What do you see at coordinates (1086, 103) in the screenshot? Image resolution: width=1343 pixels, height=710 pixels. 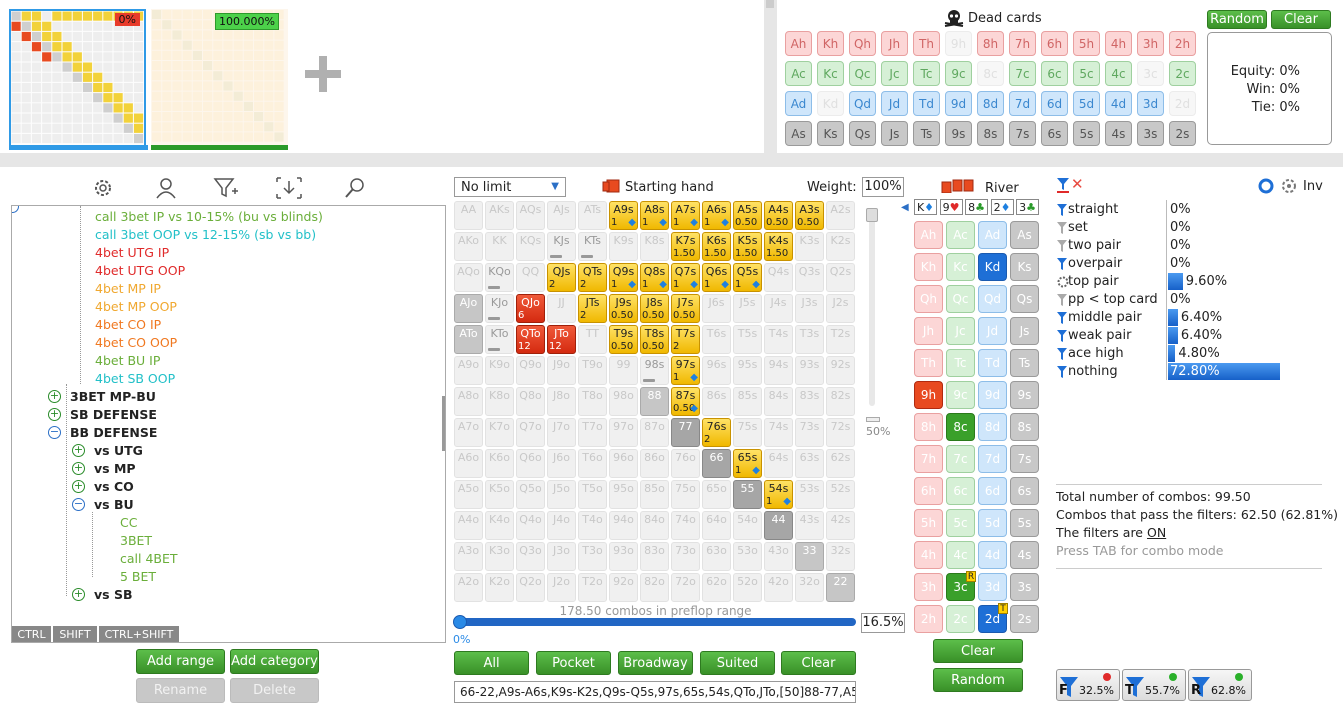 I see `dead-card-5d: 5d` at bounding box center [1086, 103].